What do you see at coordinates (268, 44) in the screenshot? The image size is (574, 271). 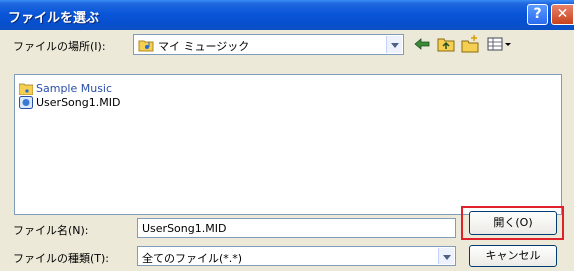 I see `location-dropdown: マイ ミュージック` at bounding box center [268, 44].